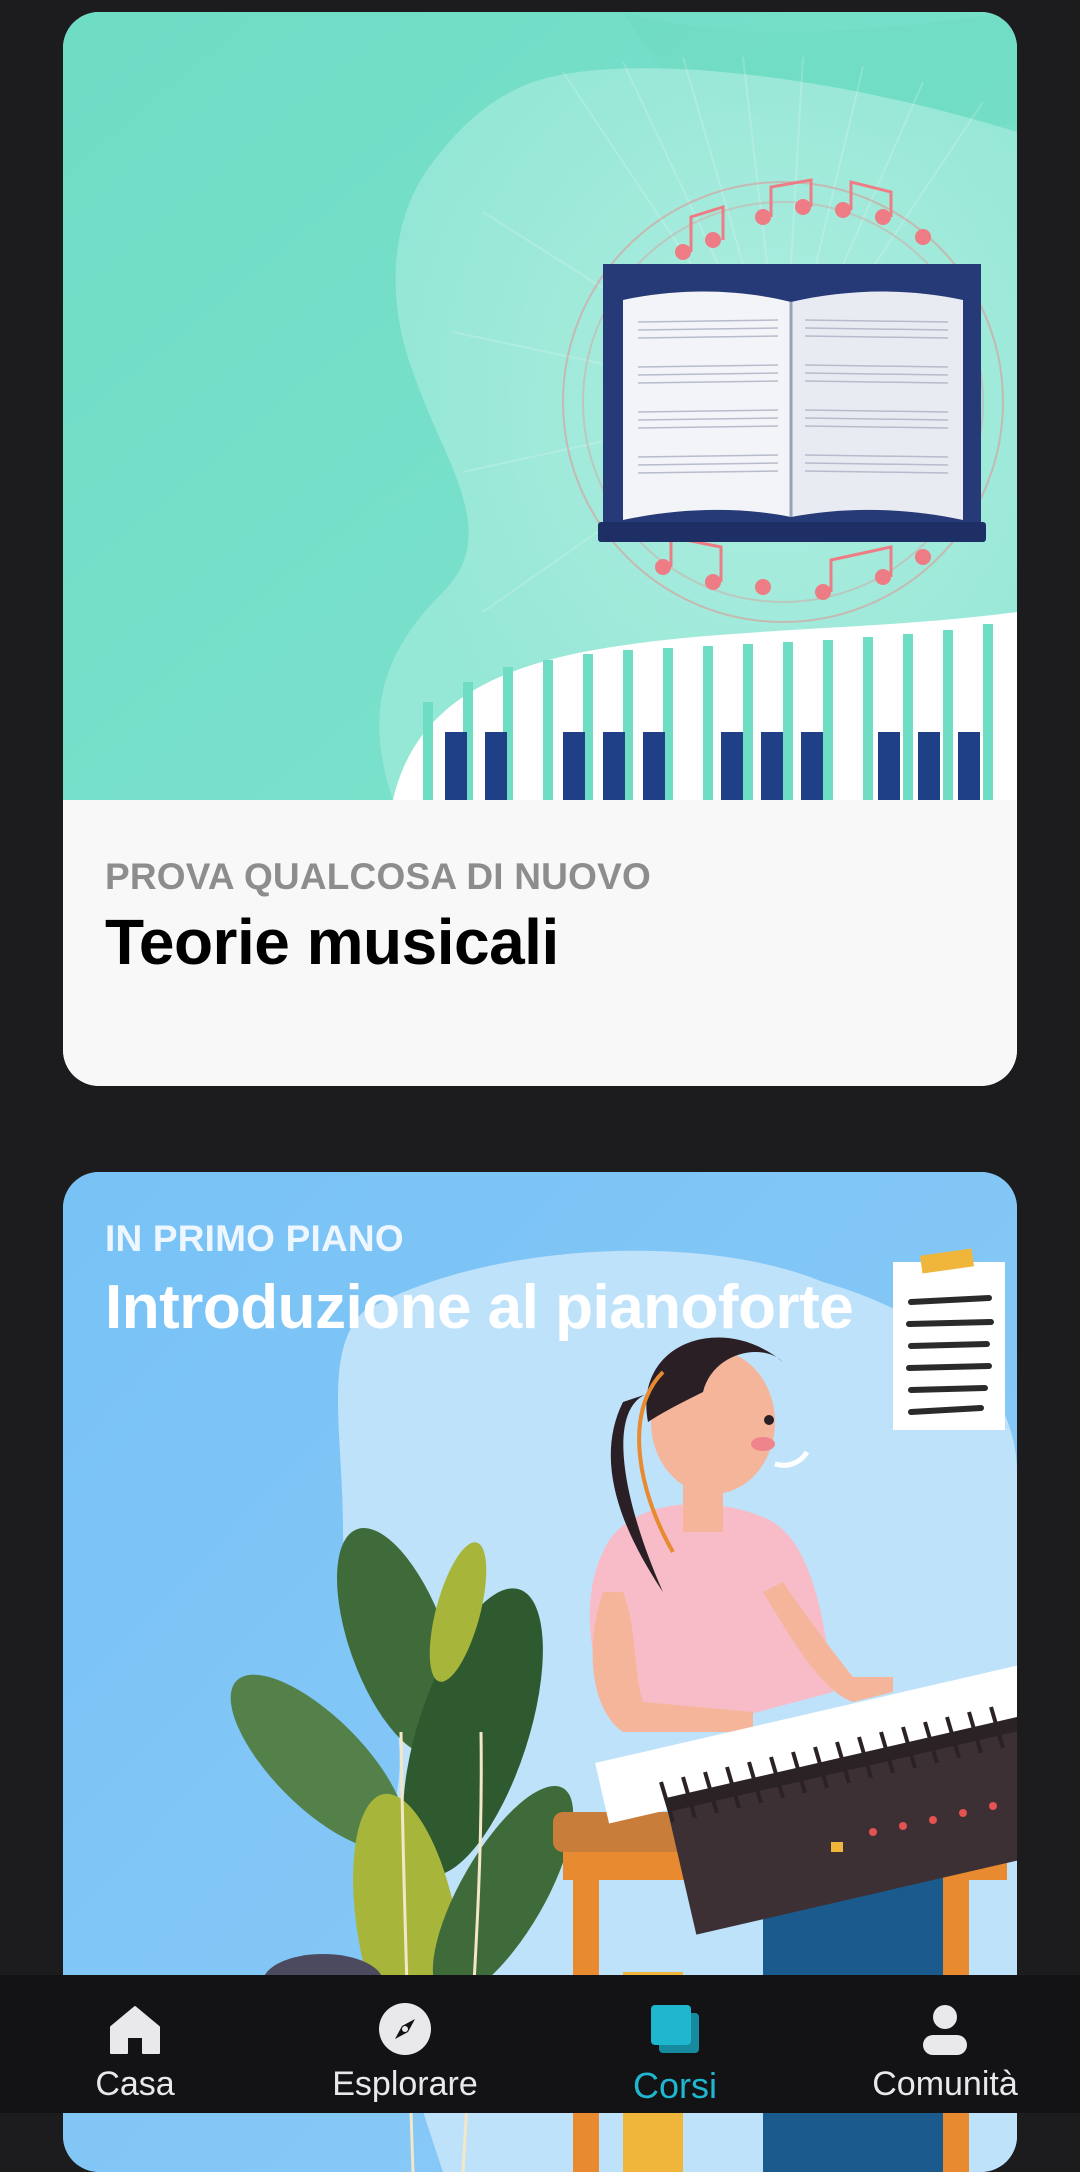 The width and height of the screenshot is (1080, 2172). Describe the element at coordinates (332, 942) in the screenshot. I see `card-title: Teorie musicali` at that location.